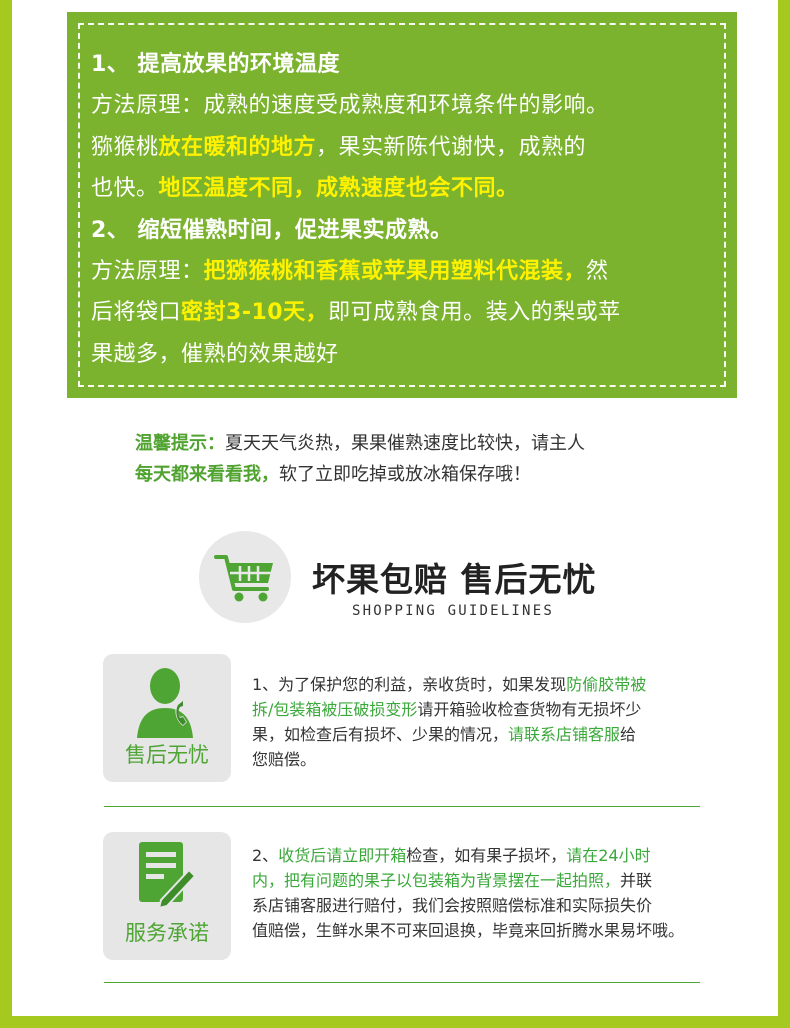  What do you see at coordinates (125, 147) in the screenshot?
I see `method-text: 猕猴桃` at bounding box center [125, 147].